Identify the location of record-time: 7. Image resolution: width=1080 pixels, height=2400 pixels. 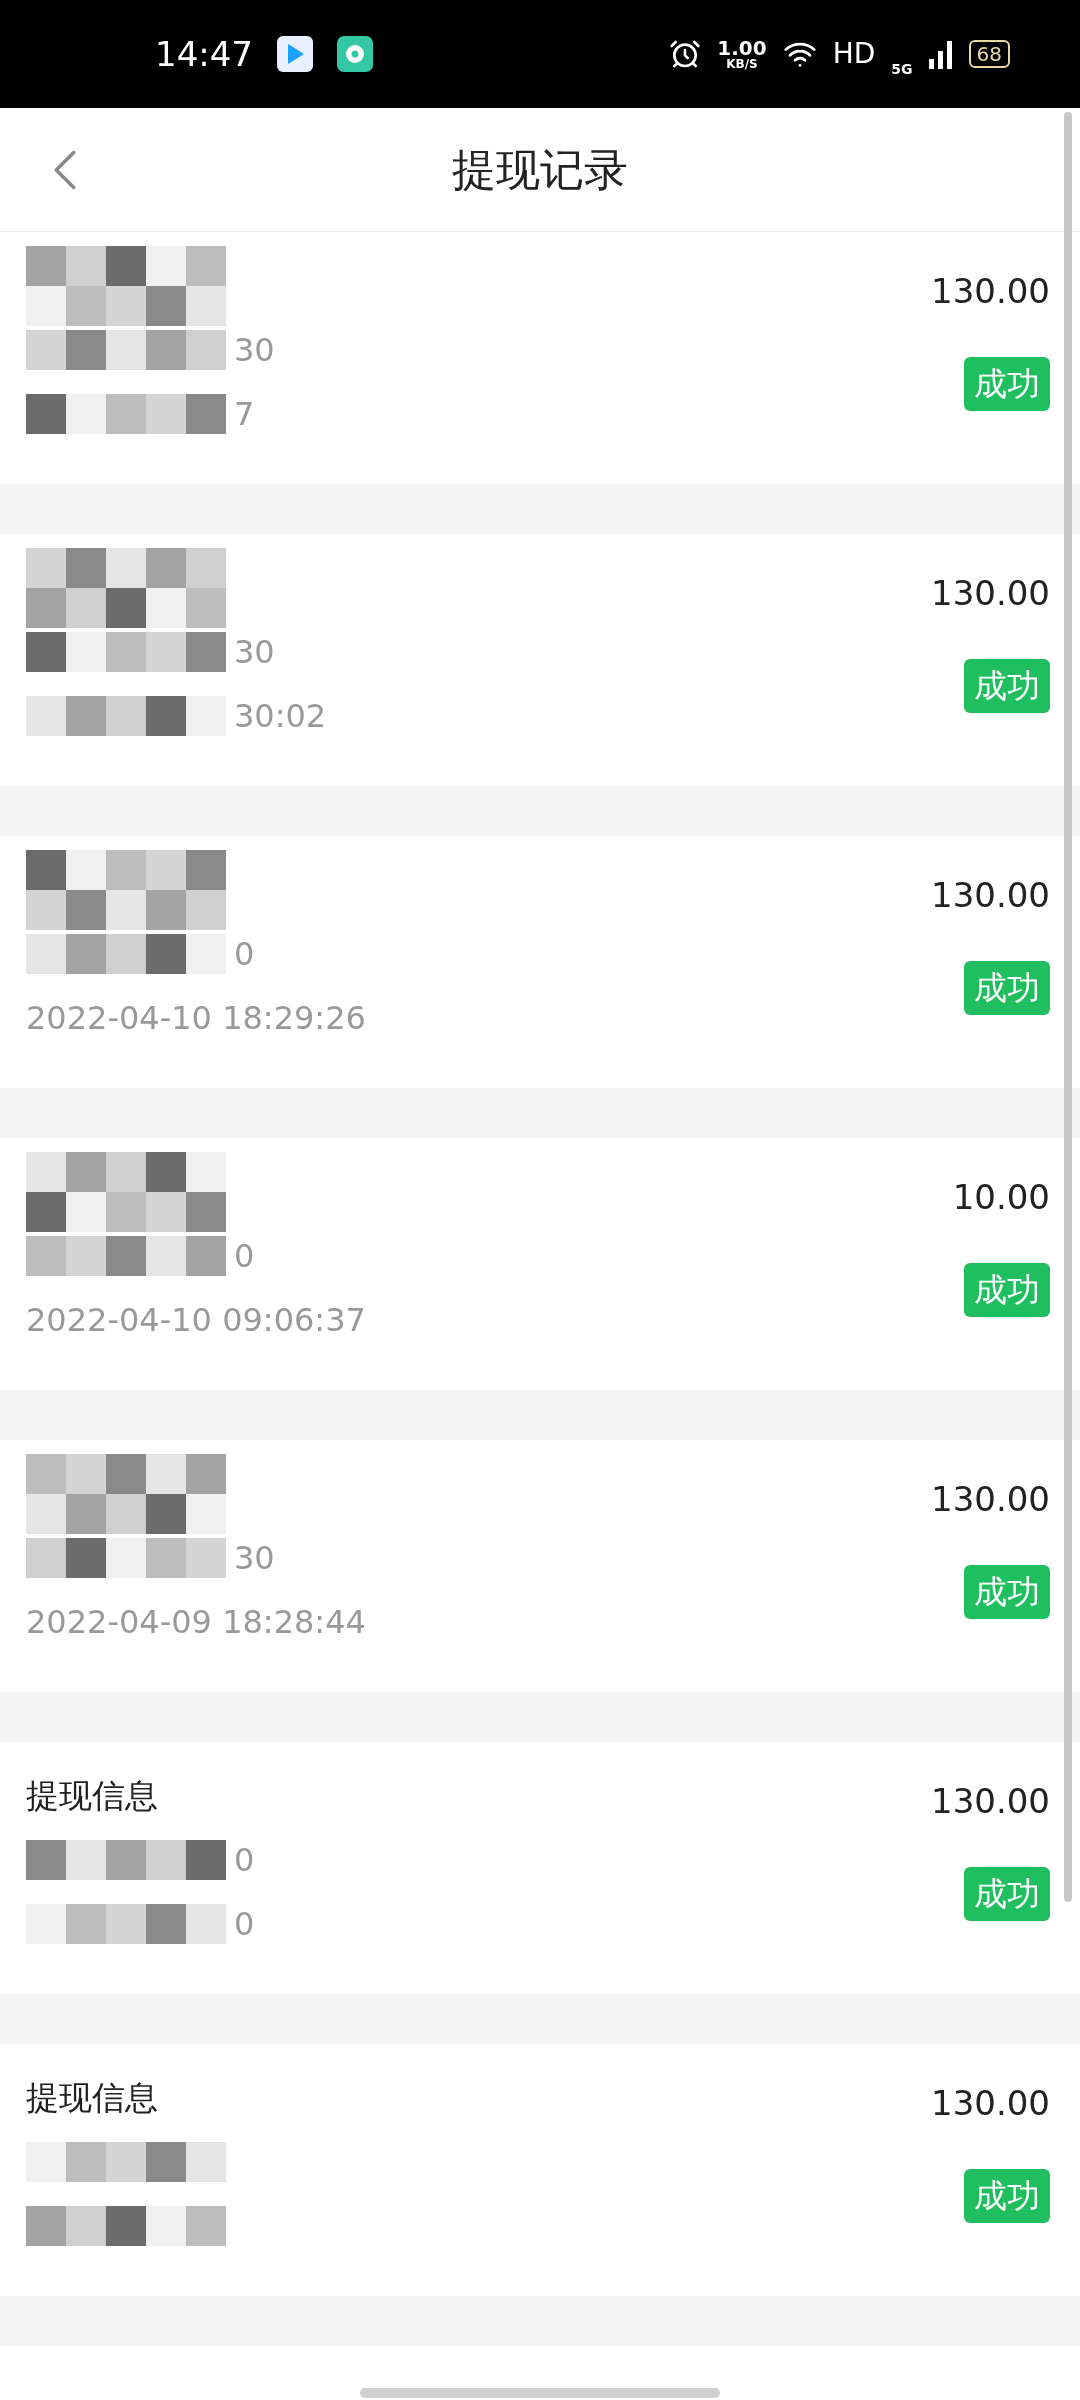
(244, 414).